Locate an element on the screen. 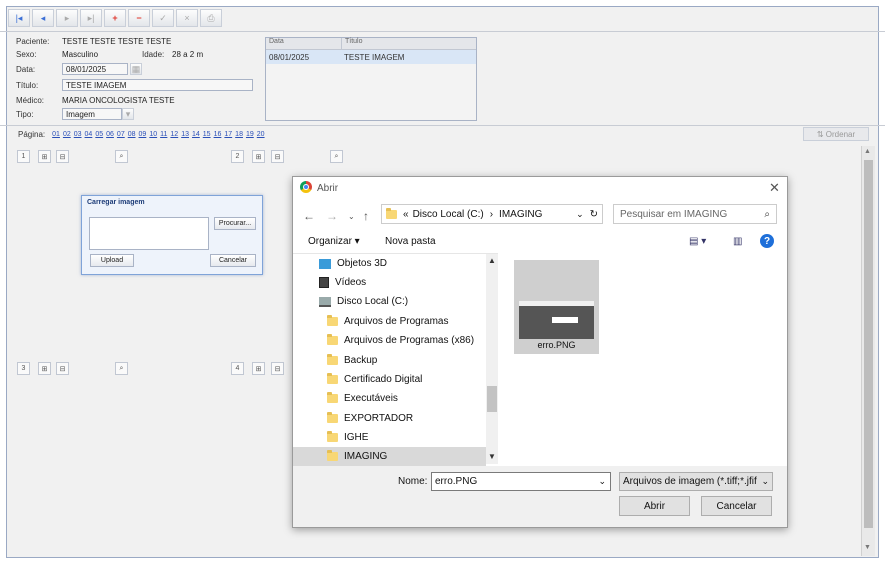 This screenshot has width=885, height=563. page-link: 10 is located at coordinates (153, 134).